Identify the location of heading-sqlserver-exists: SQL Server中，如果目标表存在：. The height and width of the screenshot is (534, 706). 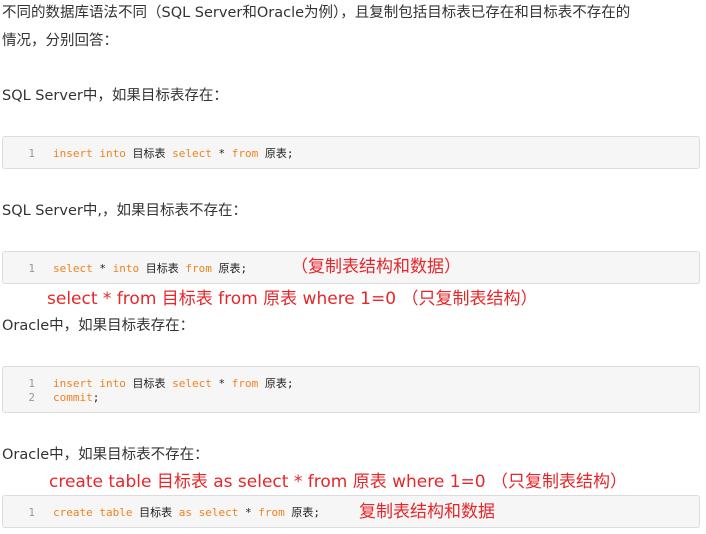
(115, 96).